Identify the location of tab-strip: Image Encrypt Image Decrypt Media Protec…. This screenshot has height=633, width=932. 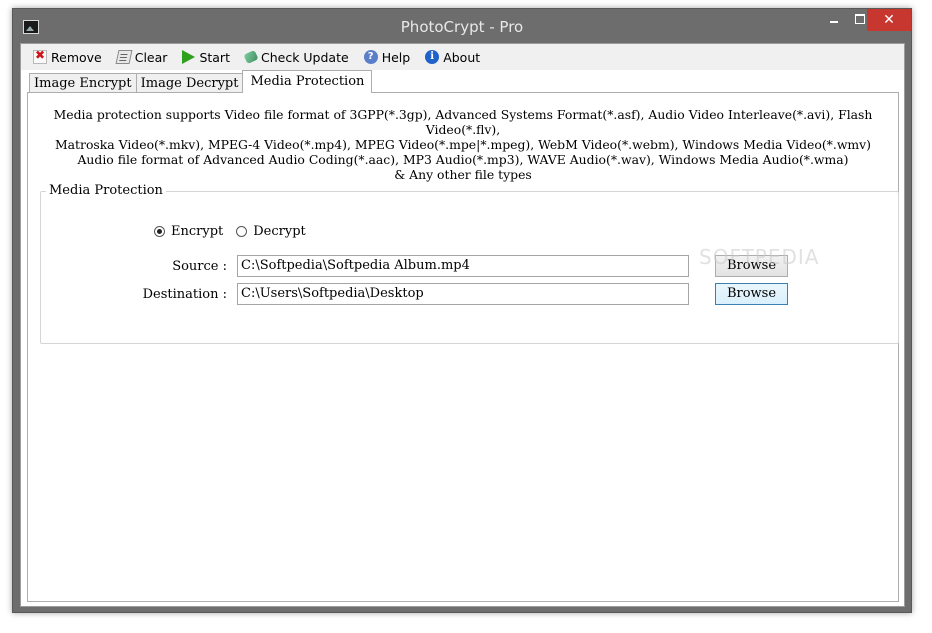
(201, 81).